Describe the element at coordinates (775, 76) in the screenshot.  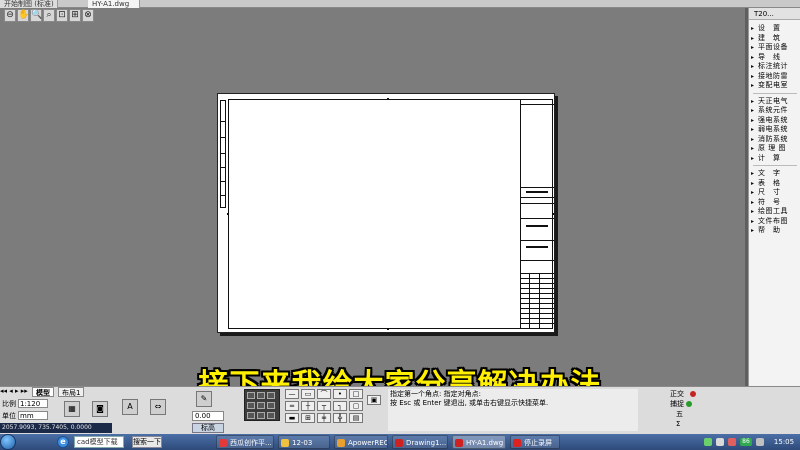
I see `panel-menu-item: ▸ 接地防雷` at that location.